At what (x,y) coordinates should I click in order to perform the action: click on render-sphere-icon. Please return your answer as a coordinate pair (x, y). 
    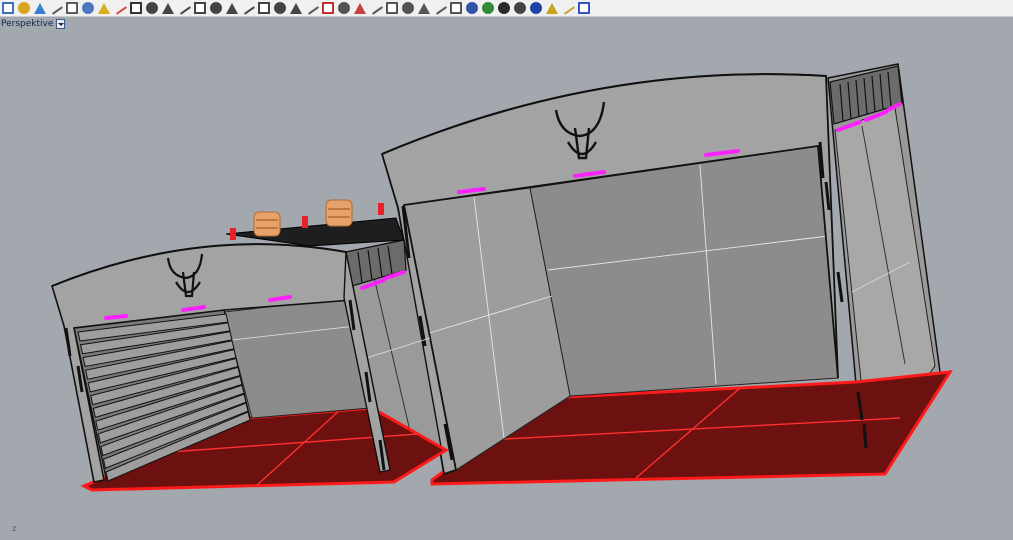
    Looking at the image, I should click on (504, 8).